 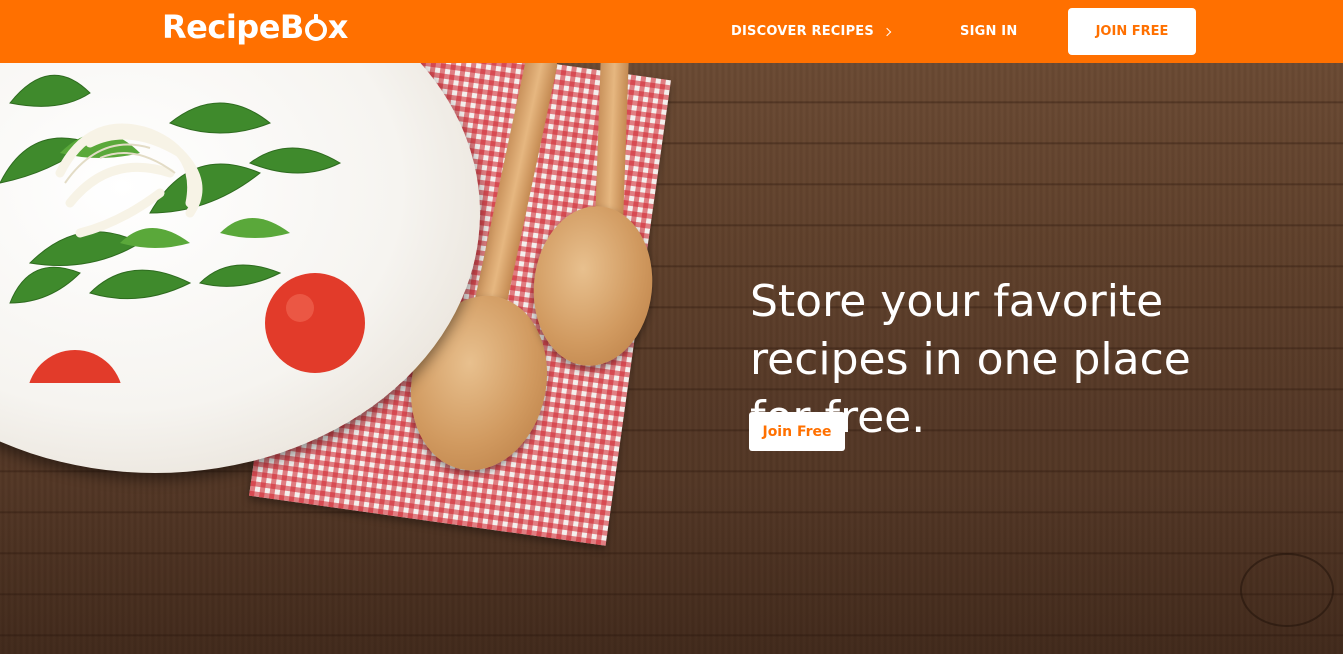 I want to click on nav-discover-recipes: DISCOVER RECIPES, so click(x=811, y=31).